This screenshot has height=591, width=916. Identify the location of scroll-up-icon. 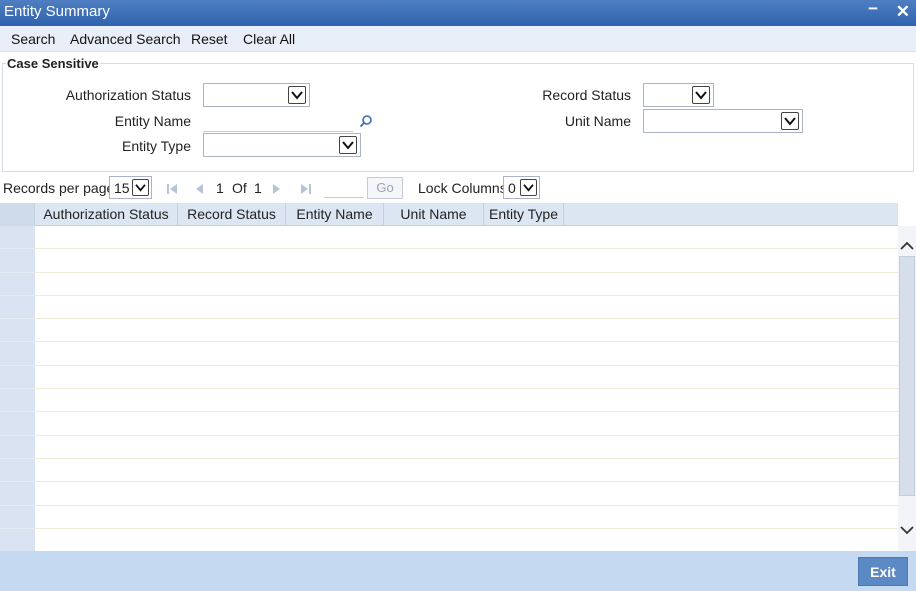
(907, 246).